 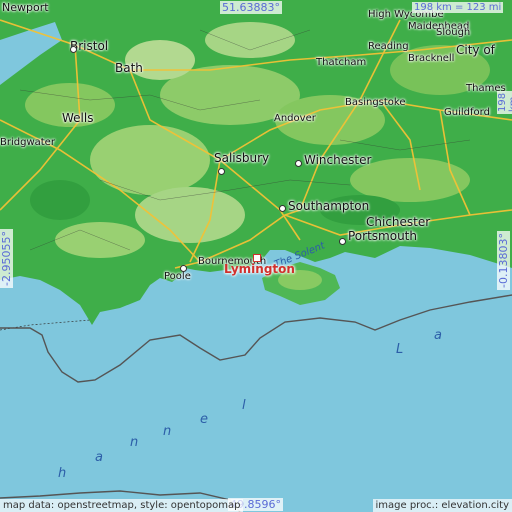 What do you see at coordinates (6, 258) in the screenshot?
I see `coord-left: -2.95055°` at bounding box center [6, 258].